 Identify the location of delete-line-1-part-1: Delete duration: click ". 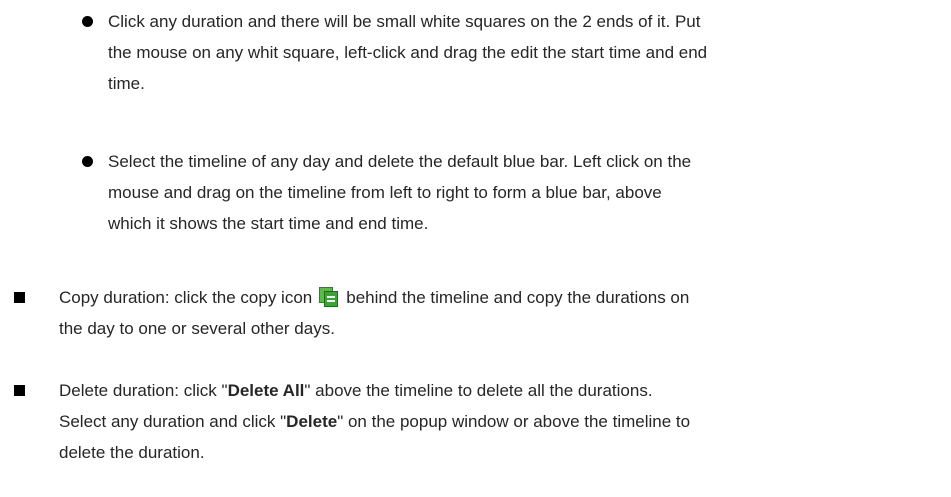
(143, 390).